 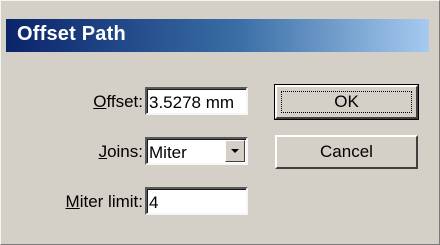 I want to click on miter-limit-label: Miter limit:, so click(x=104, y=201).